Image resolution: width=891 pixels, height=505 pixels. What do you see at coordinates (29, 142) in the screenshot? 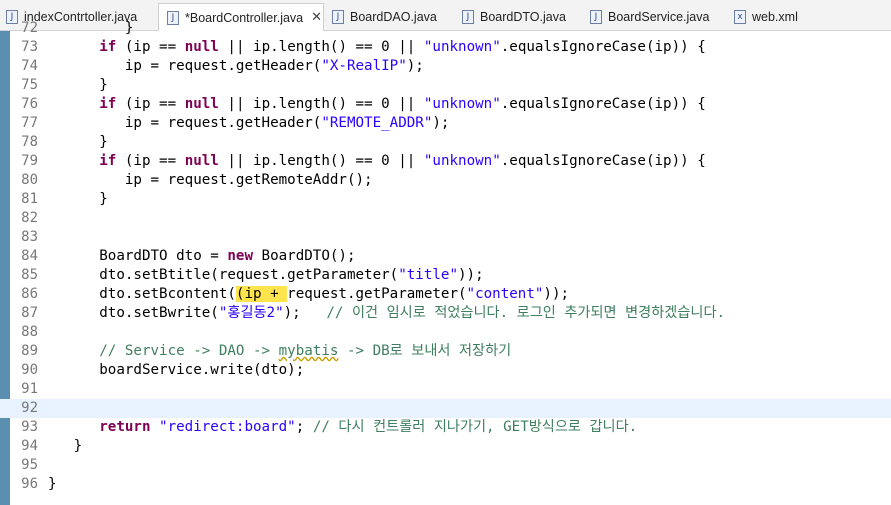
I see `line-number: 78` at bounding box center [29, 142].